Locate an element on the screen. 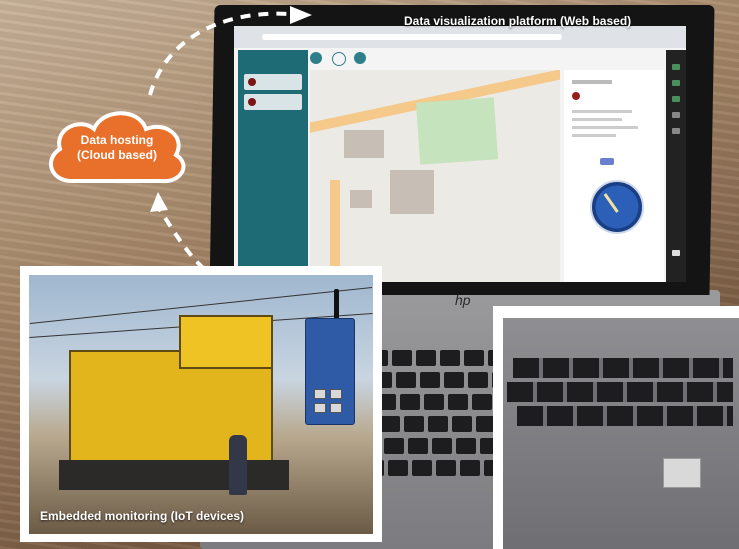 The image size is (739, 549). cloud-label: Data hosting (Cloud based) is located at coordinates (117, 148).